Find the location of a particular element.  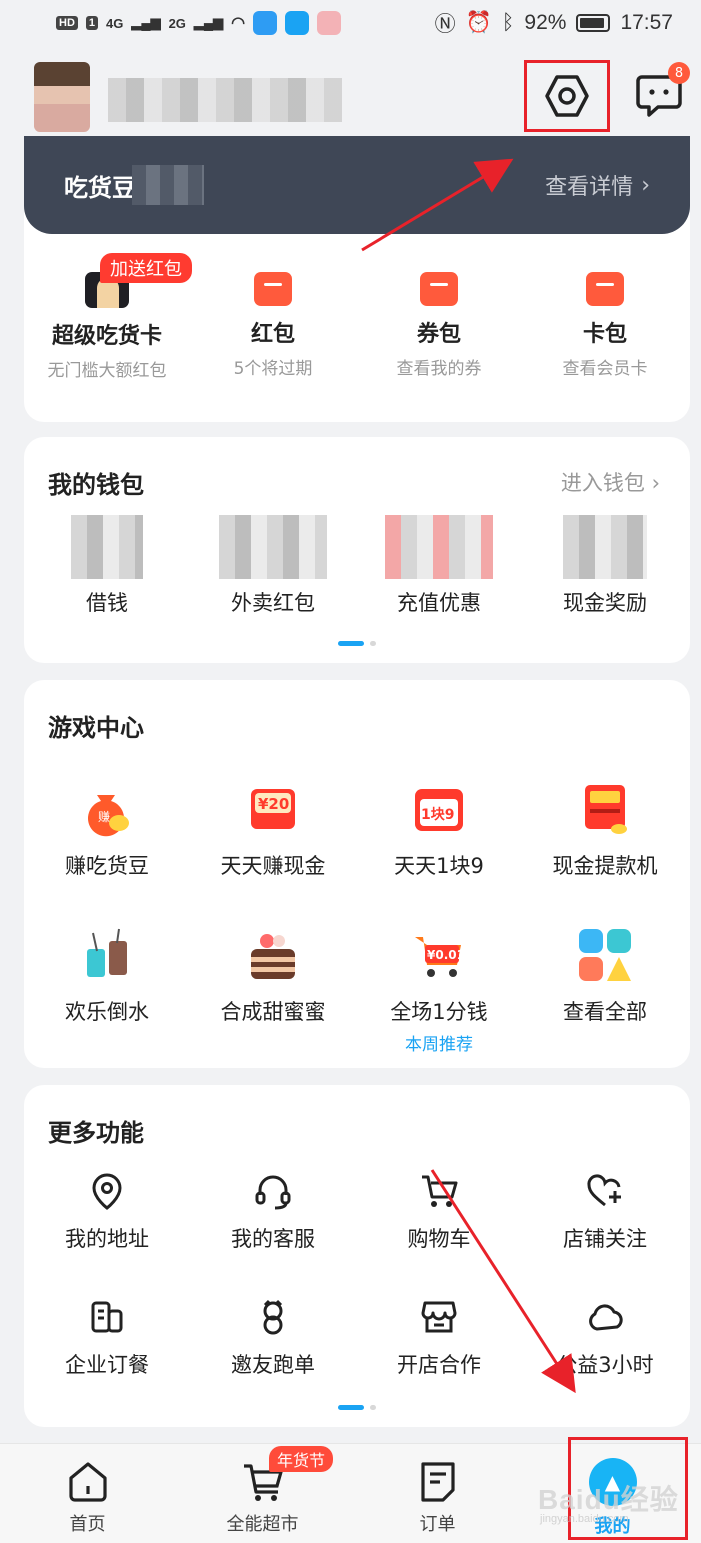

game-label: 天天1块9 is located at coordinates (439, 866).